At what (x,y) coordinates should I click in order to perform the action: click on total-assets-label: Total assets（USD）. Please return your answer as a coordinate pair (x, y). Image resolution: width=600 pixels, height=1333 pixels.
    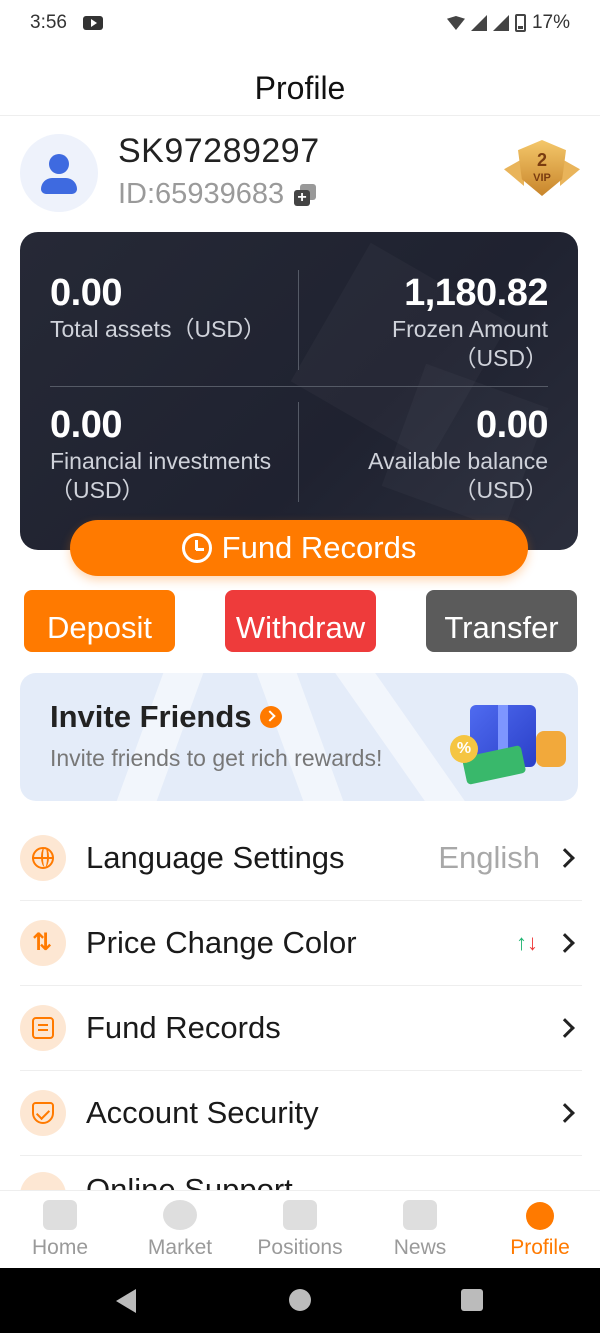
    Looking at the image, I should click on (158, 329).